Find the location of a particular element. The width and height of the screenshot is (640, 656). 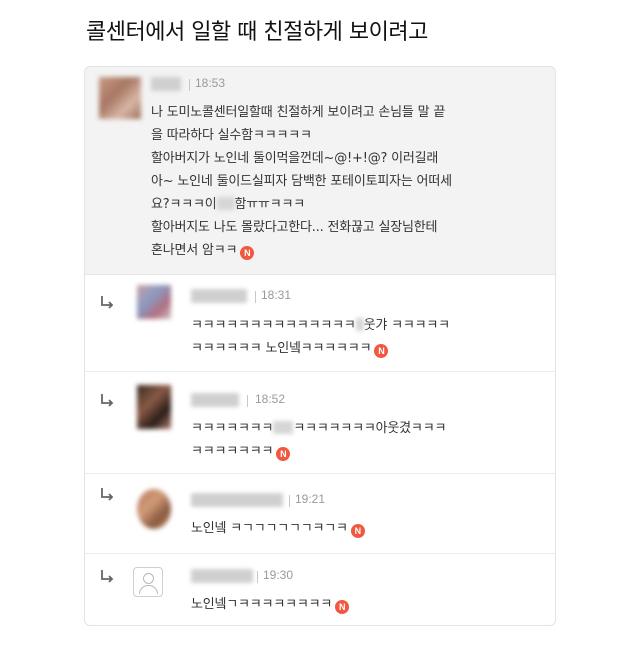

reply-body: ㅋㅋㅋㅋㅋㅋㅋ ㅋㅋㅋㅋㅋㅋㅋ아웃겼ㅋㅋㅋ ㅋㅋㅋㅋㅋㅋㅋ N is located at coordinates (318, 440).